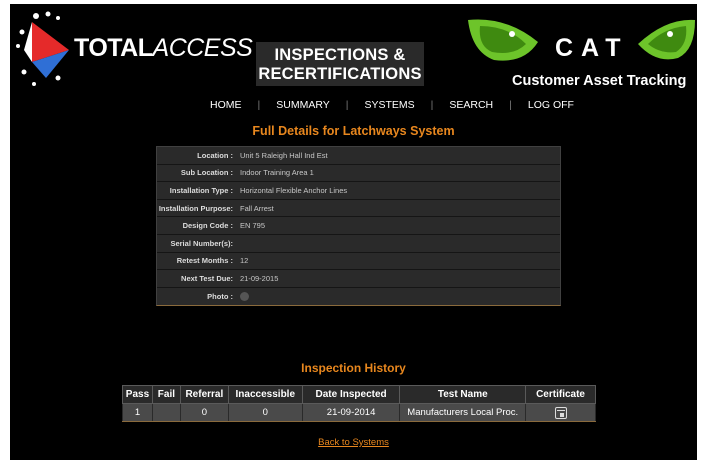 The height and width of the screenshot is (463, 710). What do you see at coordinates (202, 48) in the screenshot?
I see `brand-thin: ACCESS` at bounding box center [202, 48].